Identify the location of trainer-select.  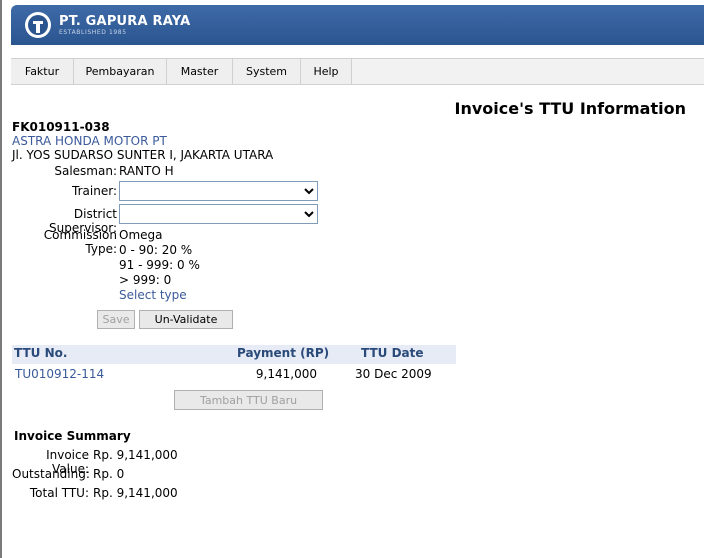
(218, 191).